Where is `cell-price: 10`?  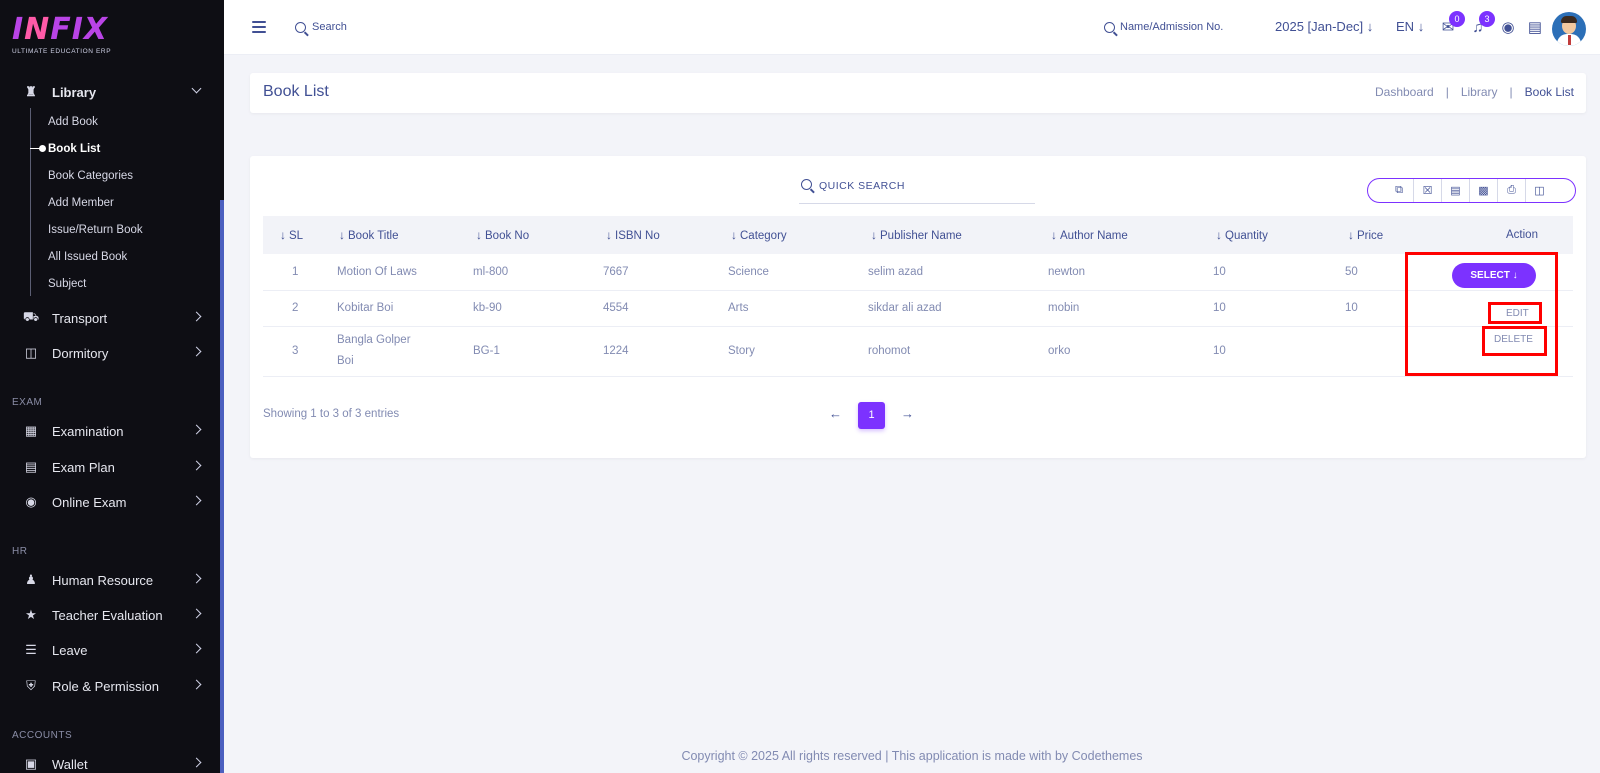 cell-price: 10 is located at coordinates (1397, 308).